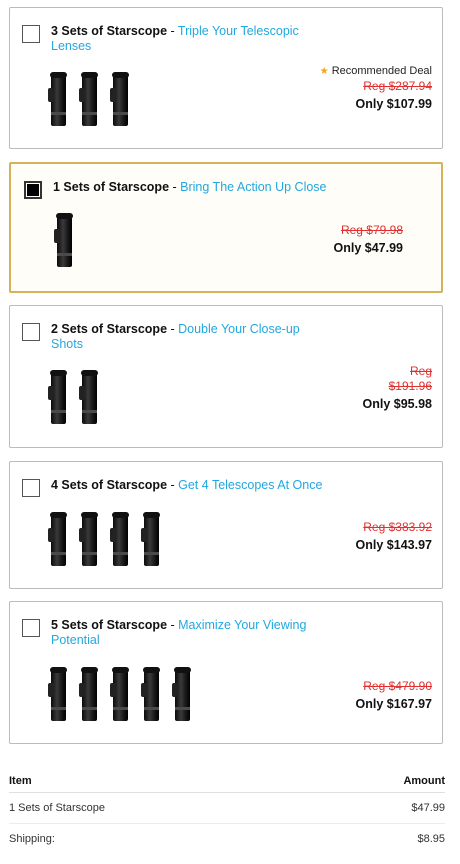 The width and height of the screenshot is (460, 864). What do you see at coordinates (381, 71) in the screenshot?
I see `recommended-label: Recommended Deal` at bounding box center [381, 71].